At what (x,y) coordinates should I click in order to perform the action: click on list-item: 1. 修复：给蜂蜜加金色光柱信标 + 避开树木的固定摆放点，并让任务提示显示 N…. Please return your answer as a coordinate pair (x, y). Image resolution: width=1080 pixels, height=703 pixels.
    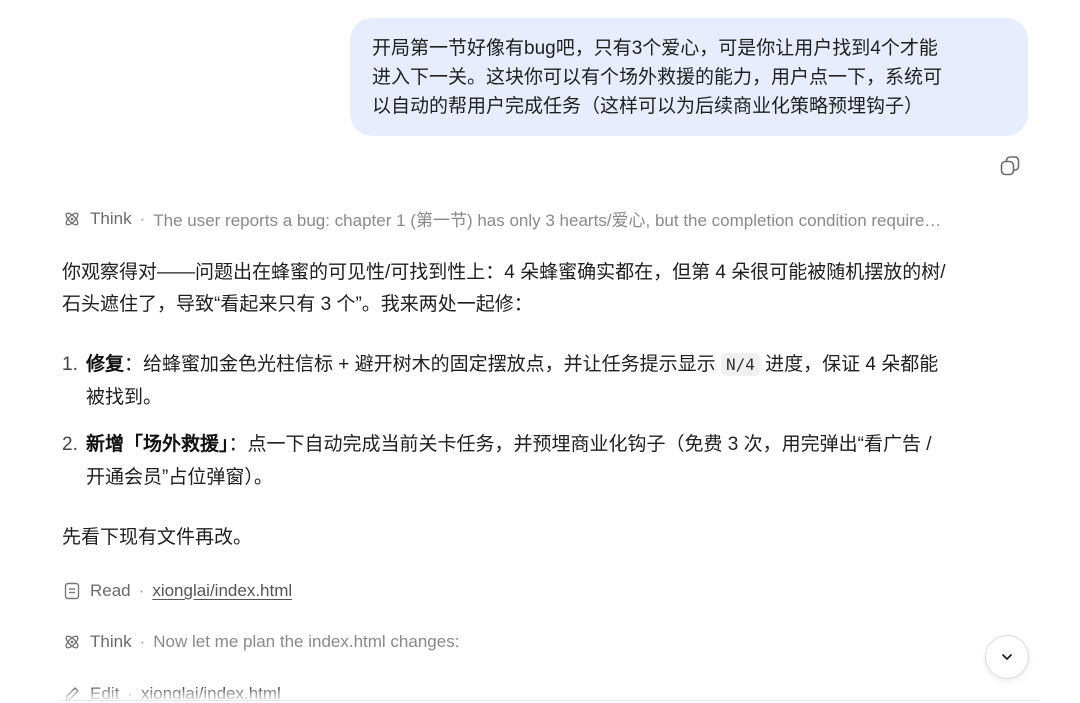
    Looking at the image, I should click on (544, 381).